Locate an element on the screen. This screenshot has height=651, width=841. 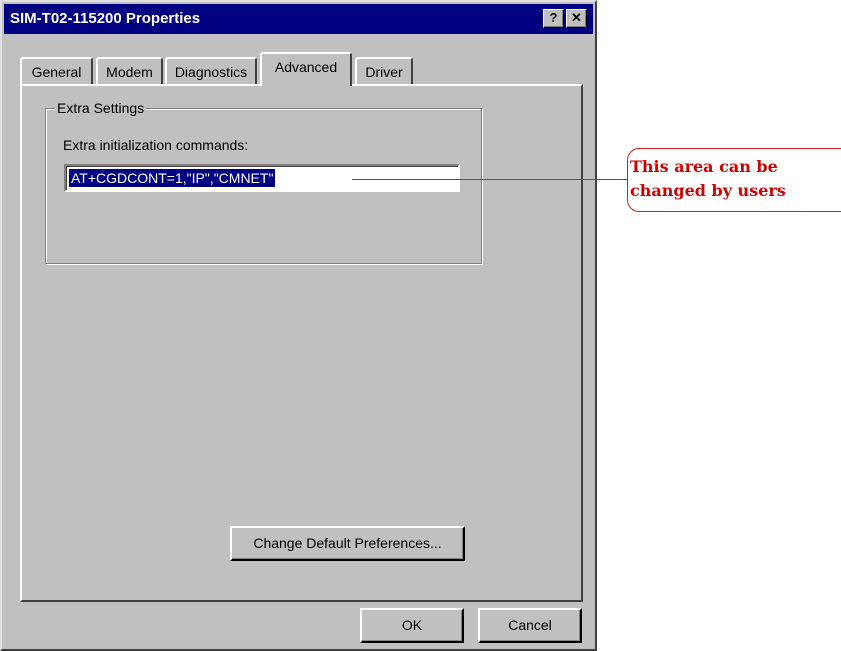
close-icon: ✕ is located at coordinates (576, 17).